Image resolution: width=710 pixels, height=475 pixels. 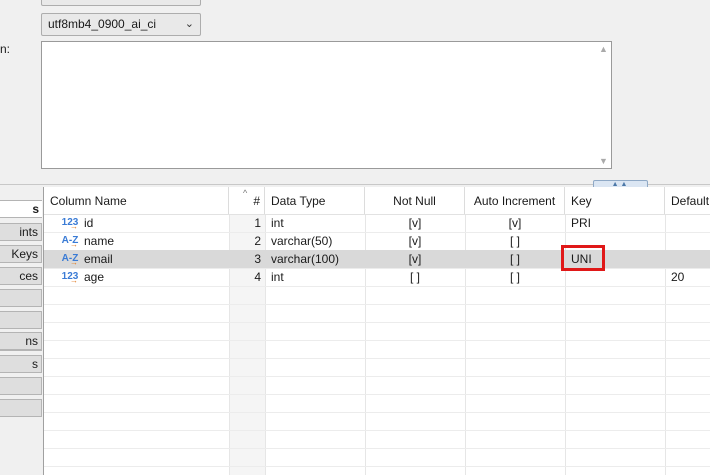 I want to click on tab-partitions: ns, so click(x=21, y=341).